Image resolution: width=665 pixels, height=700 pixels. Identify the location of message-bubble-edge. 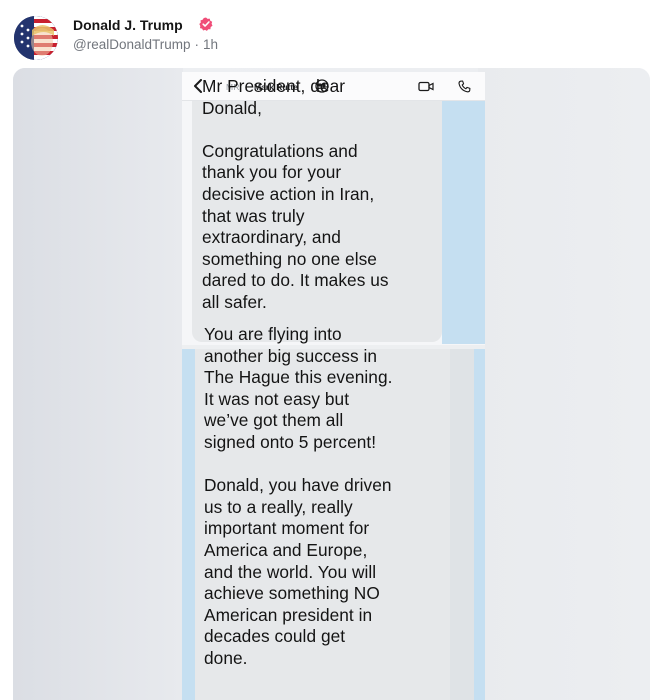
(462, 524).